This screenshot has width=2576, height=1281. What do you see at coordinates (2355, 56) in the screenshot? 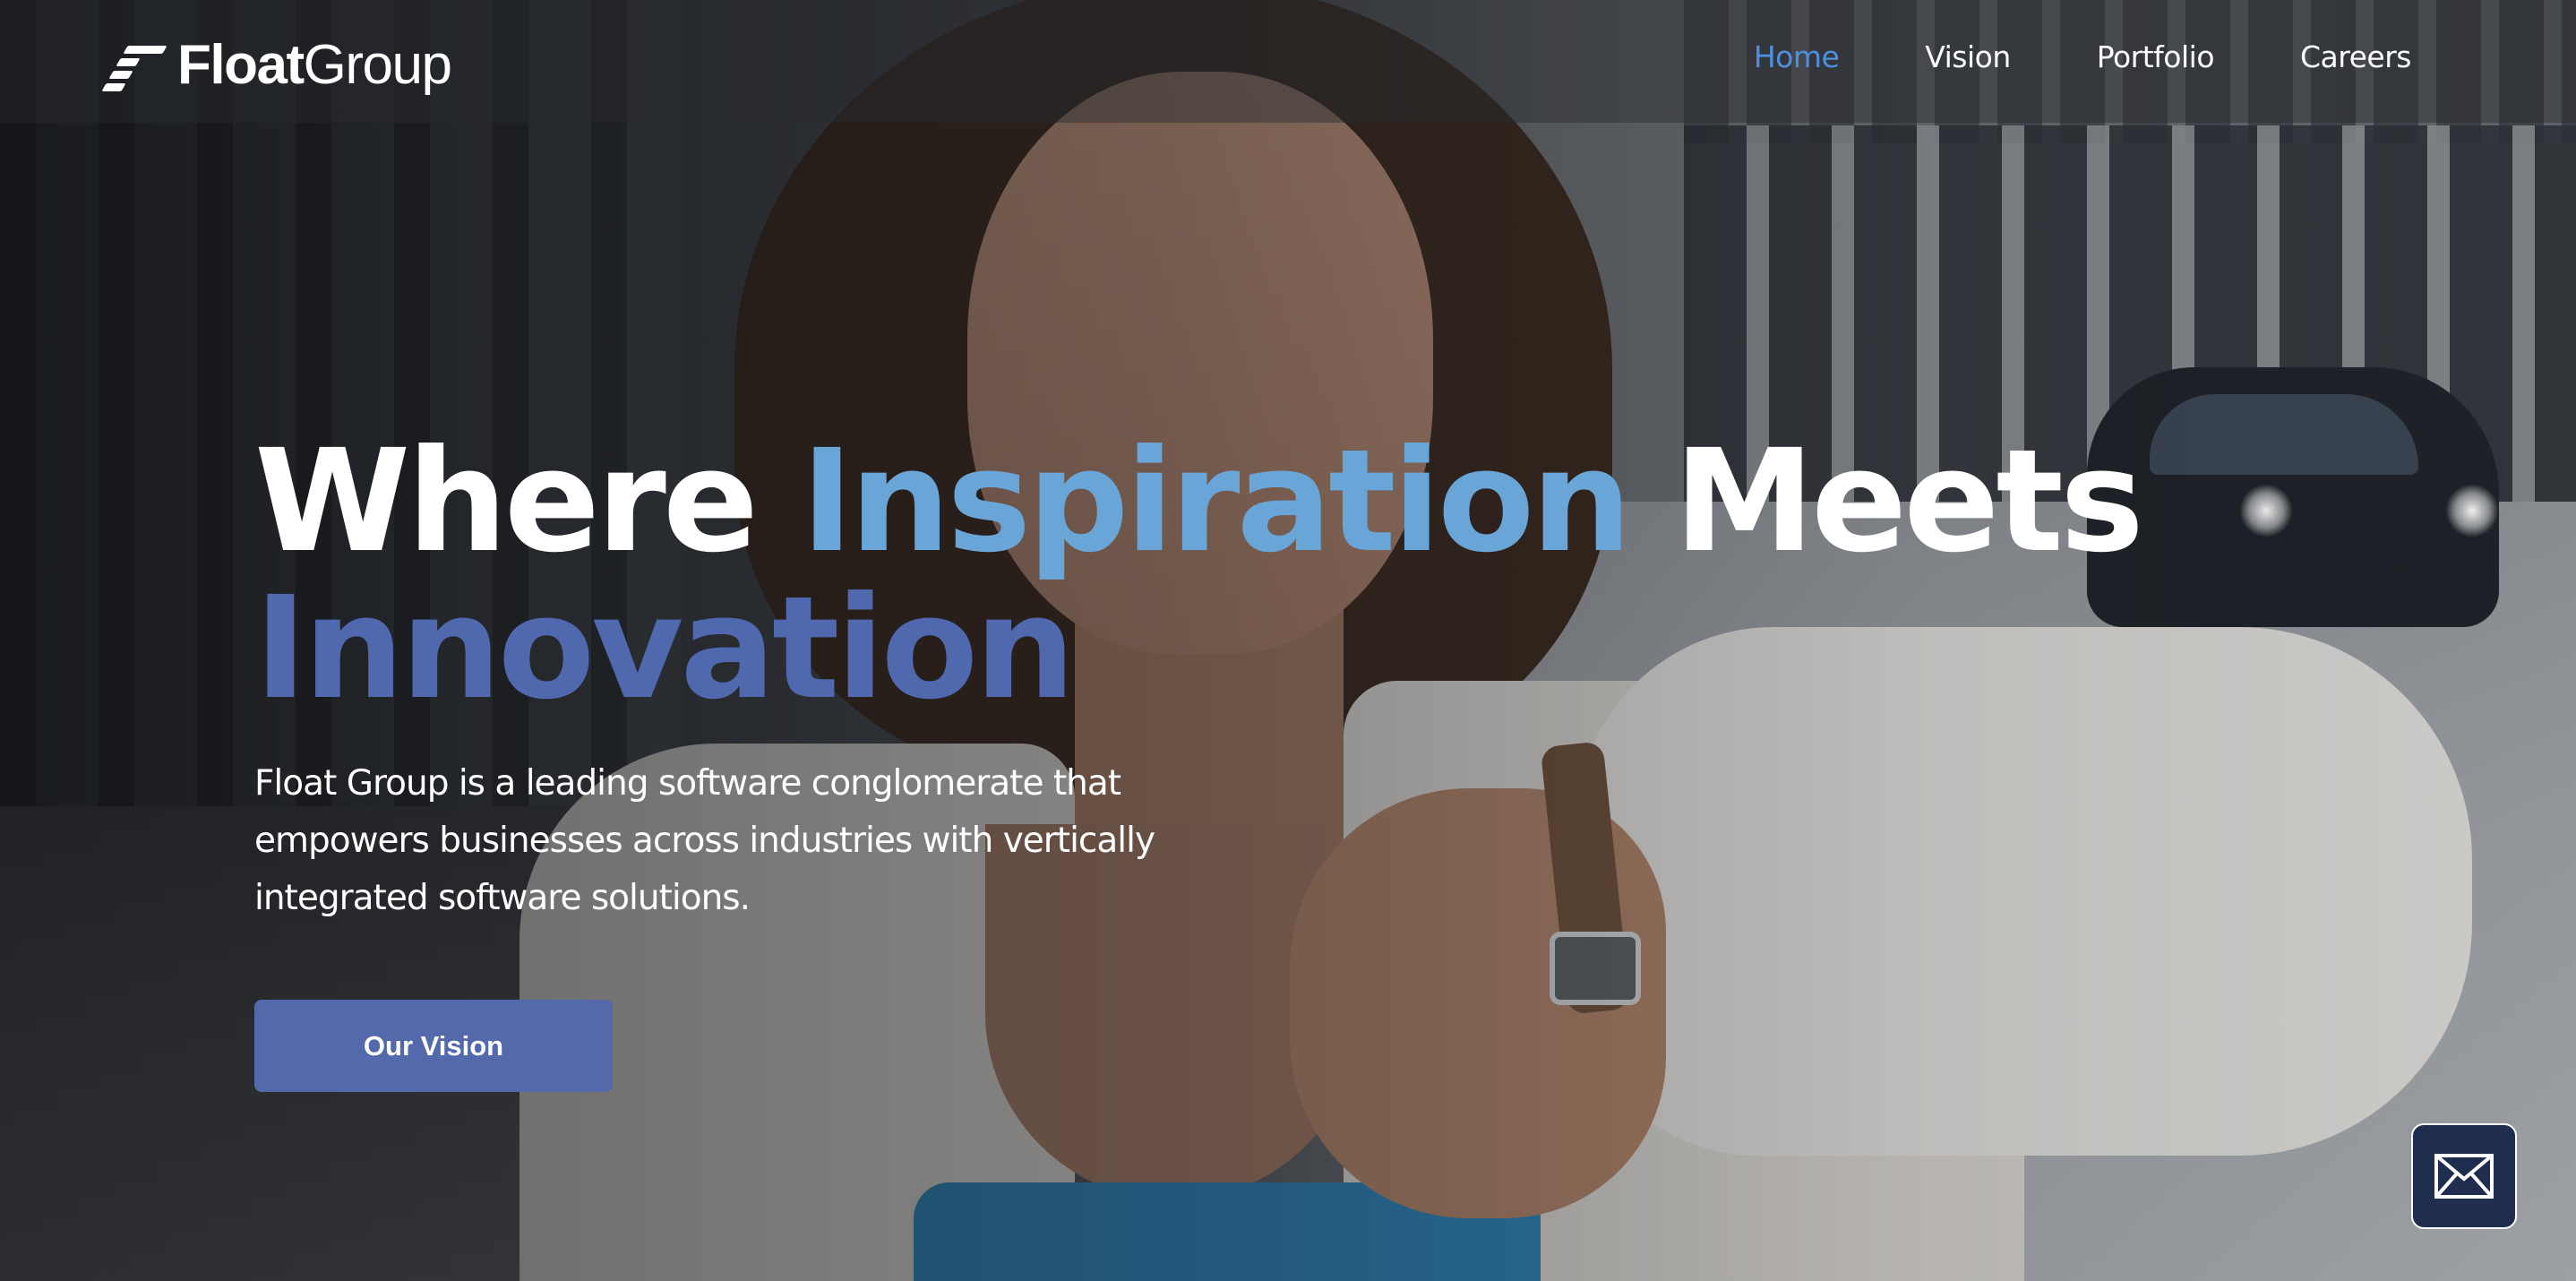
I see `nav-item-careers: Careers` at bounding box center [2355, 56].